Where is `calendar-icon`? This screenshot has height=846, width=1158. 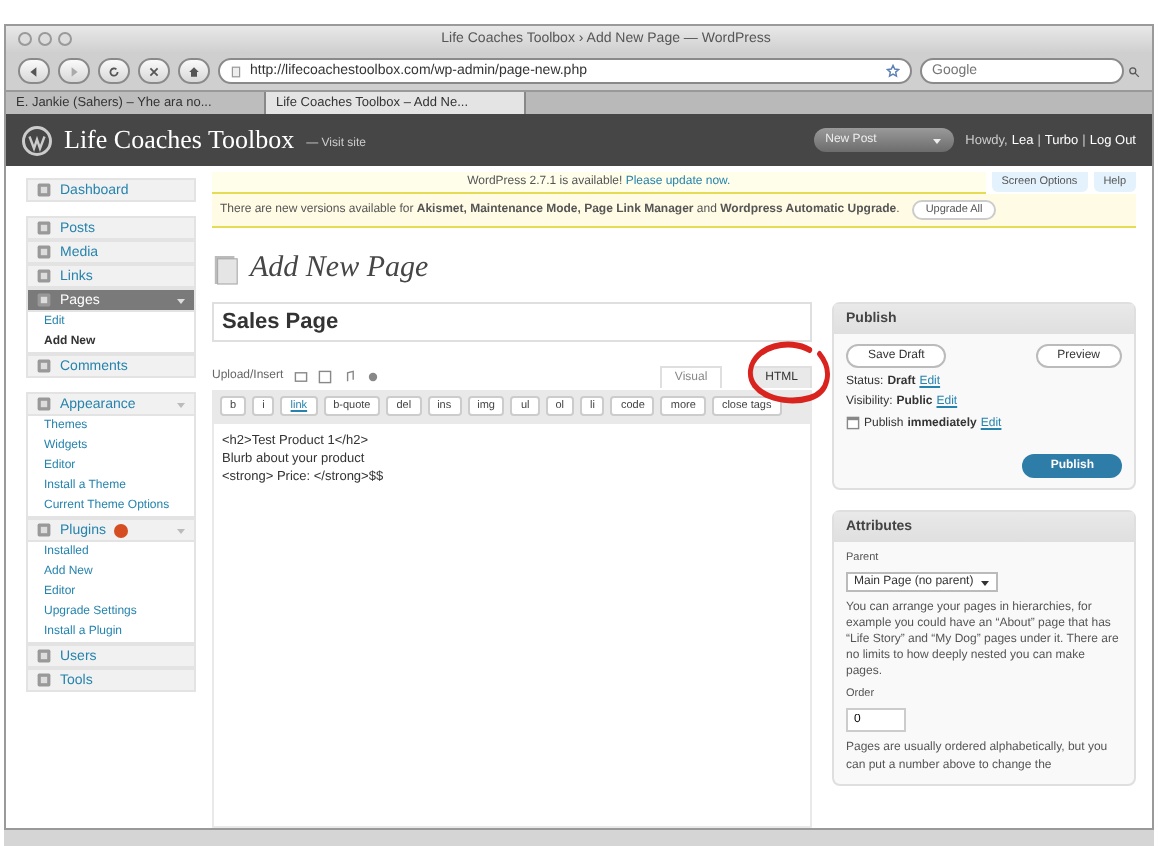 calendar-icon is located at coordinates (853, 423).